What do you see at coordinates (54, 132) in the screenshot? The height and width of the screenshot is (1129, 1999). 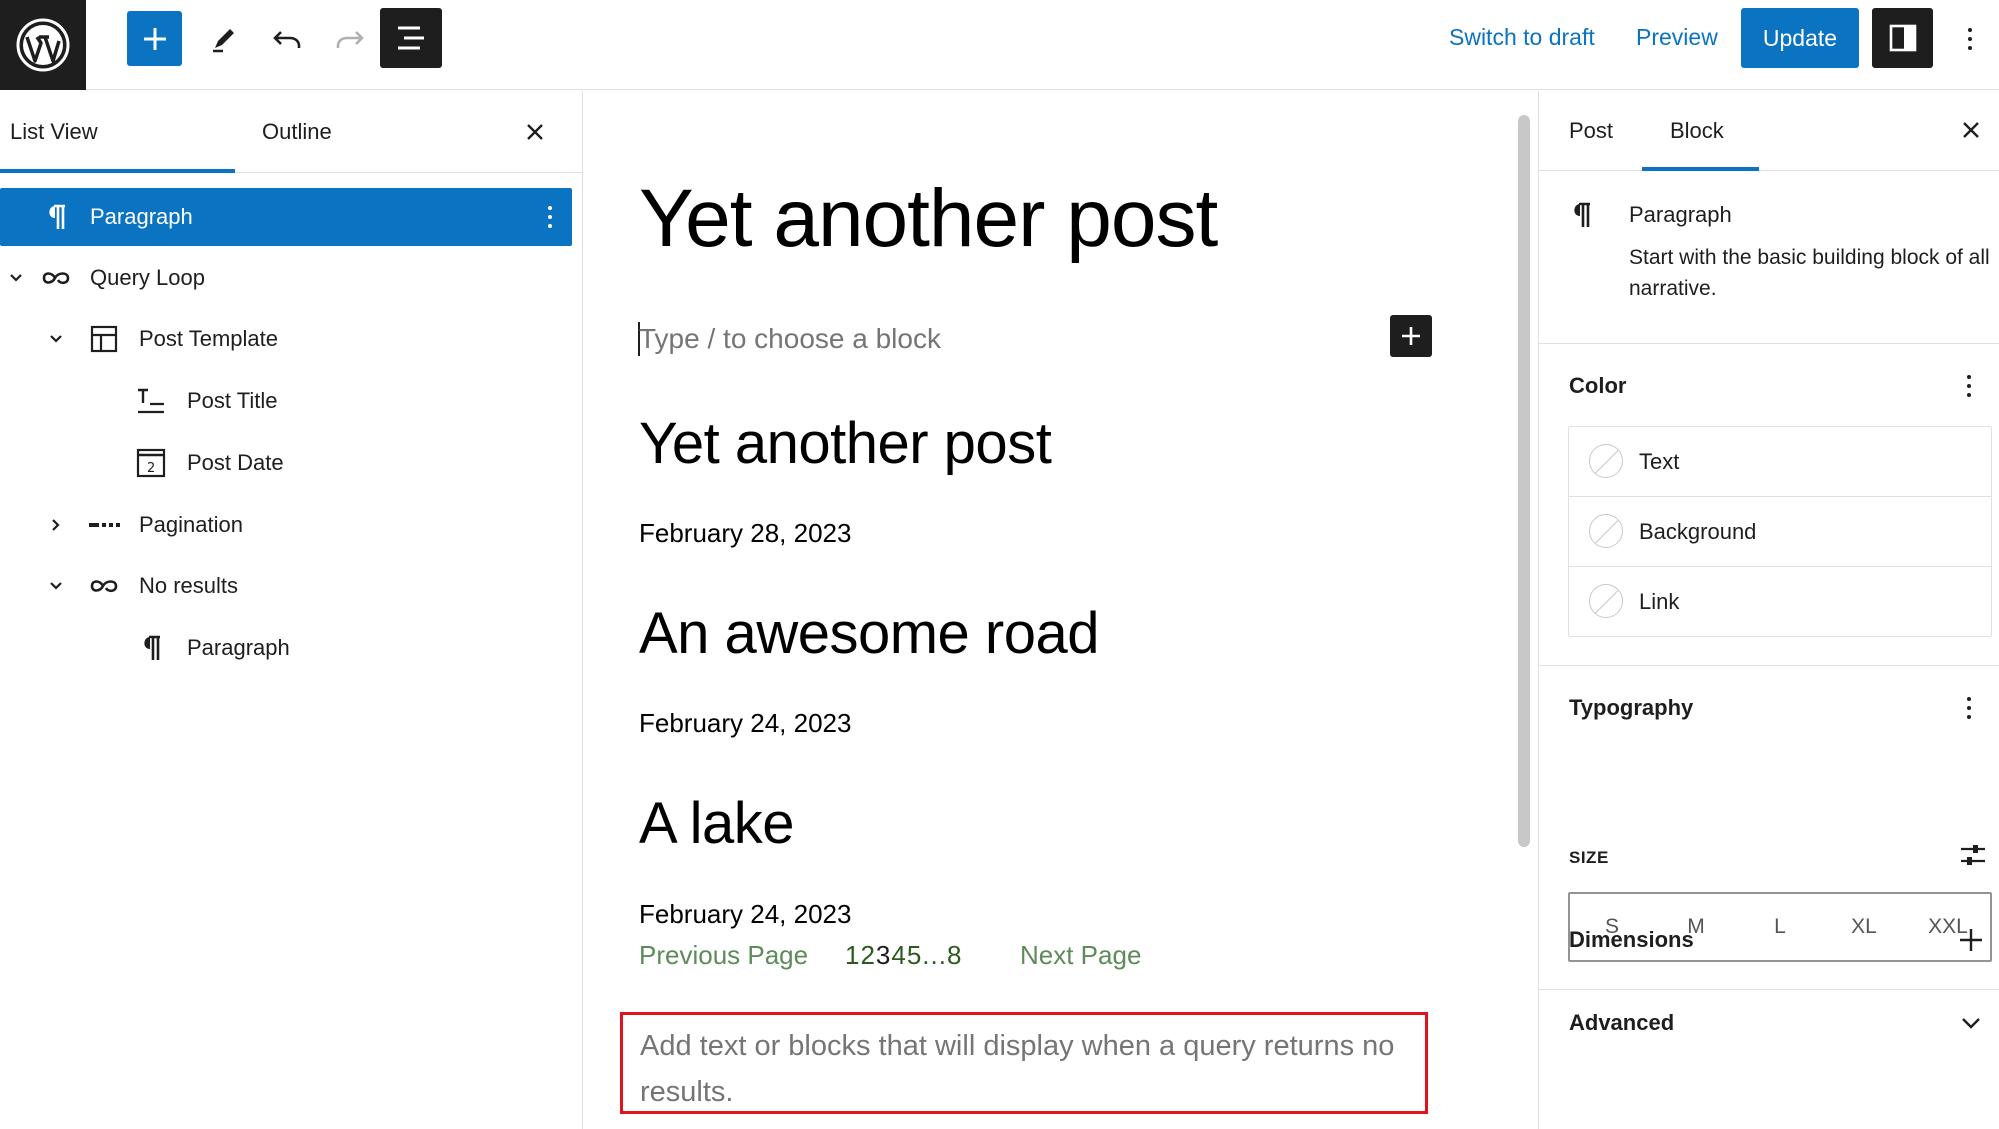 I see `tab-list-view: List View` at bounding box center [54, 132].